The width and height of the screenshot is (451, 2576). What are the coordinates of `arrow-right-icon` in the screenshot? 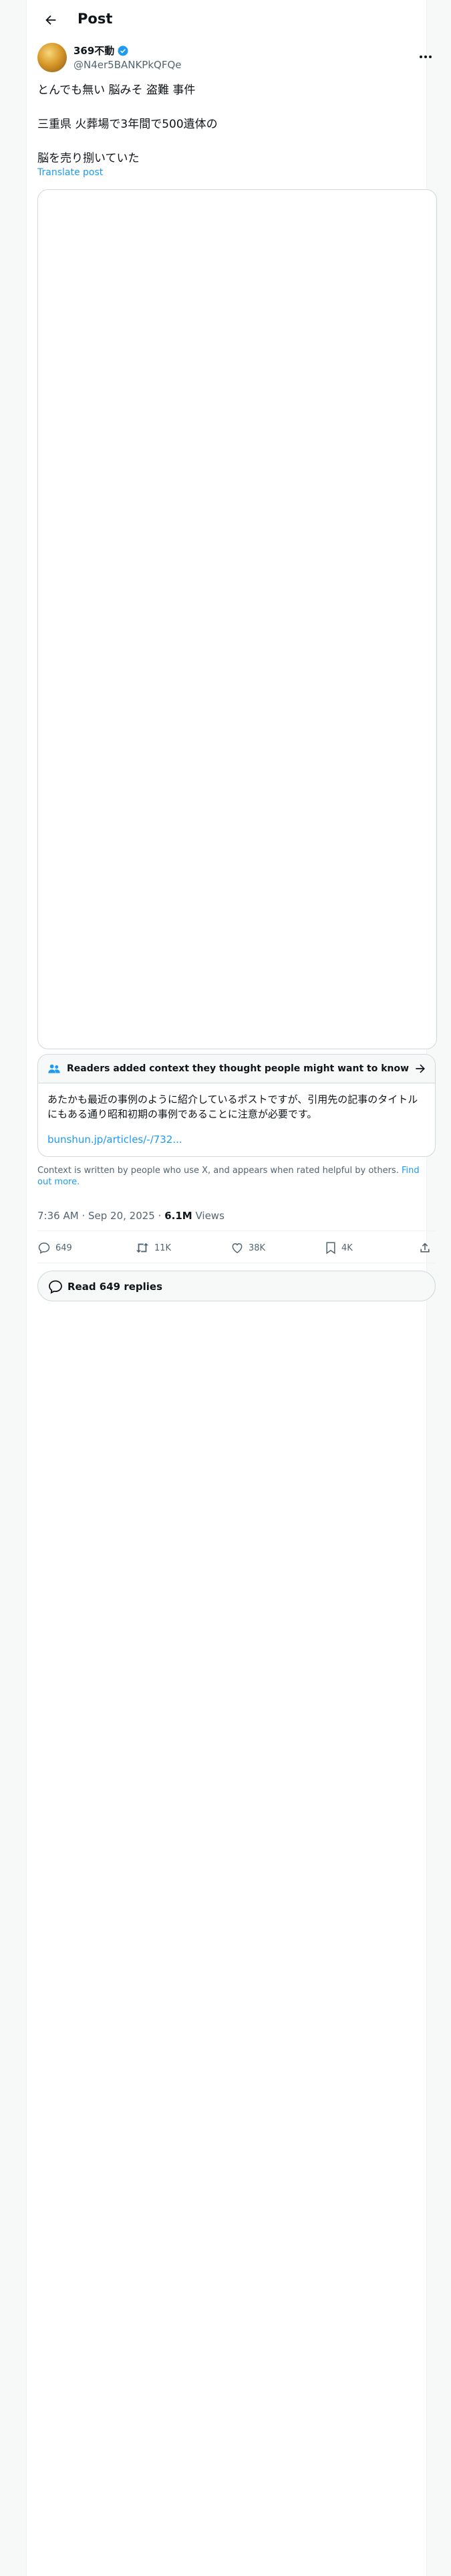 It's located at (420, 1068).